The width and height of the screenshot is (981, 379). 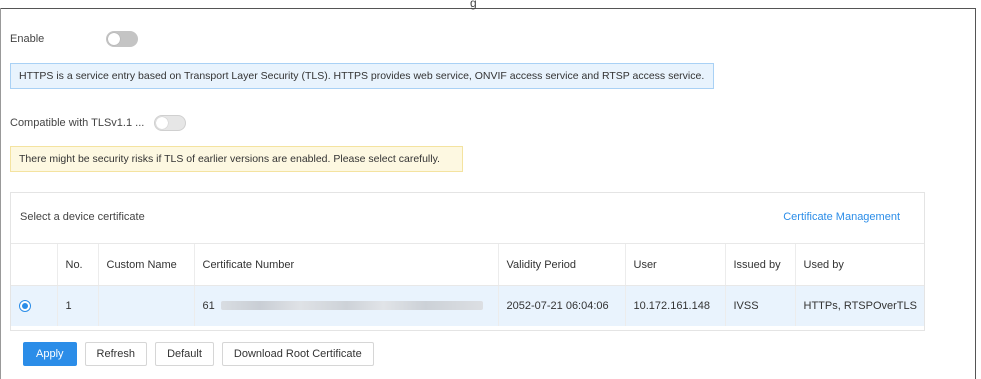 I want to click on cell-issued-by: IVSS, so click(x=759, y=305).